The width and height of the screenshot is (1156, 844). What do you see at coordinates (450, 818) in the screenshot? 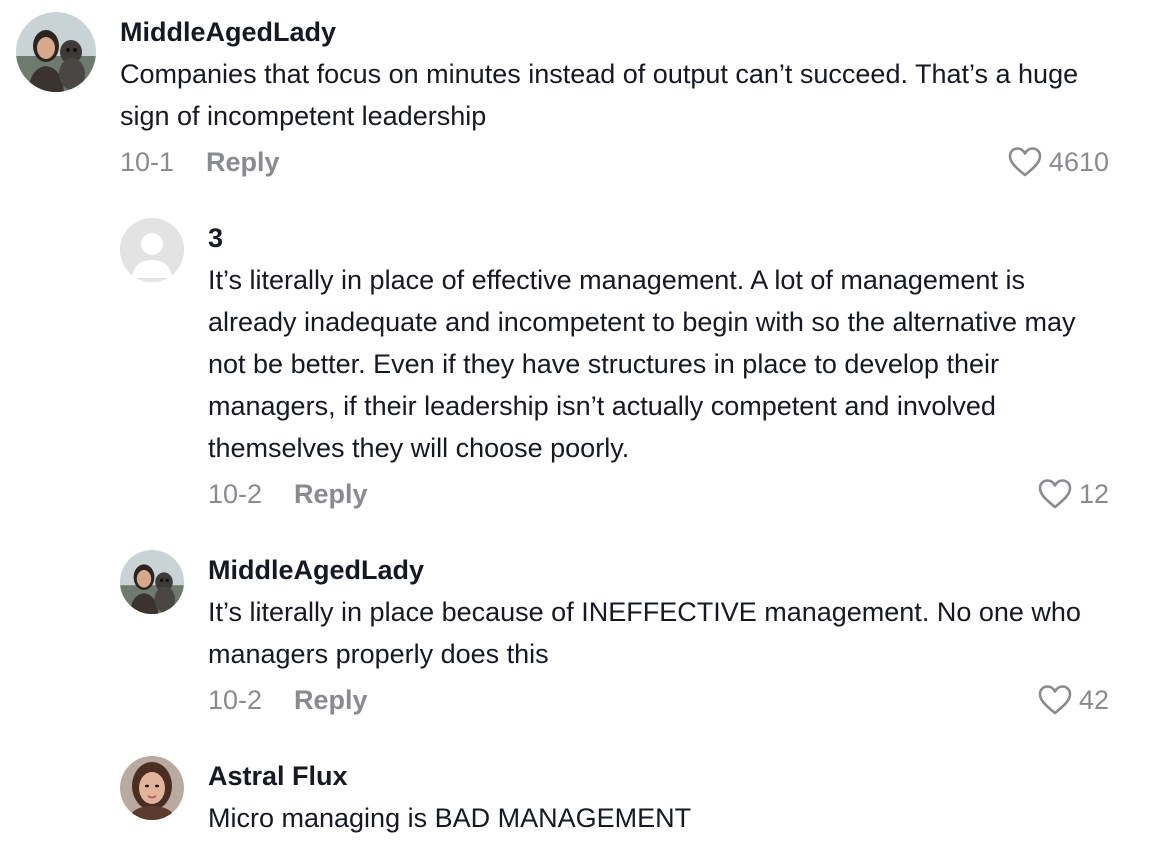
I see `comment-text: Micro managing is BAD MANAGEMENT` at bounding box center [450, 818].